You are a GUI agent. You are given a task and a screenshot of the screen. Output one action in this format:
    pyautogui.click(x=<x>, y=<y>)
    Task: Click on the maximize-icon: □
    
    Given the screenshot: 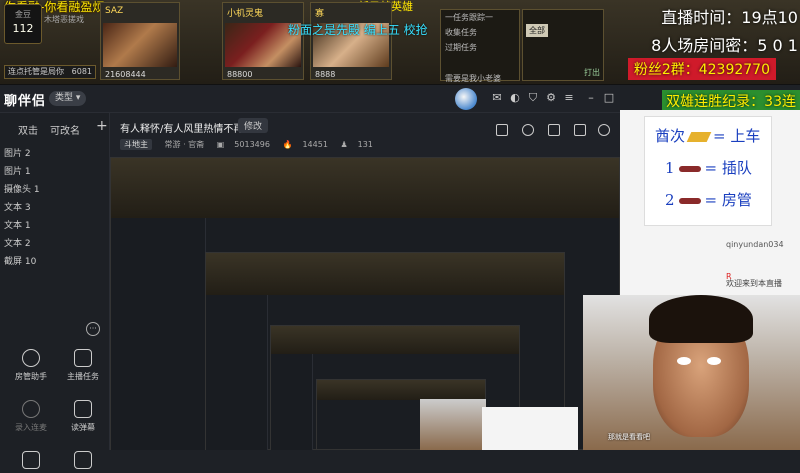 What is the action you would take?
    pyautogui.click(x=609, y=98)
    